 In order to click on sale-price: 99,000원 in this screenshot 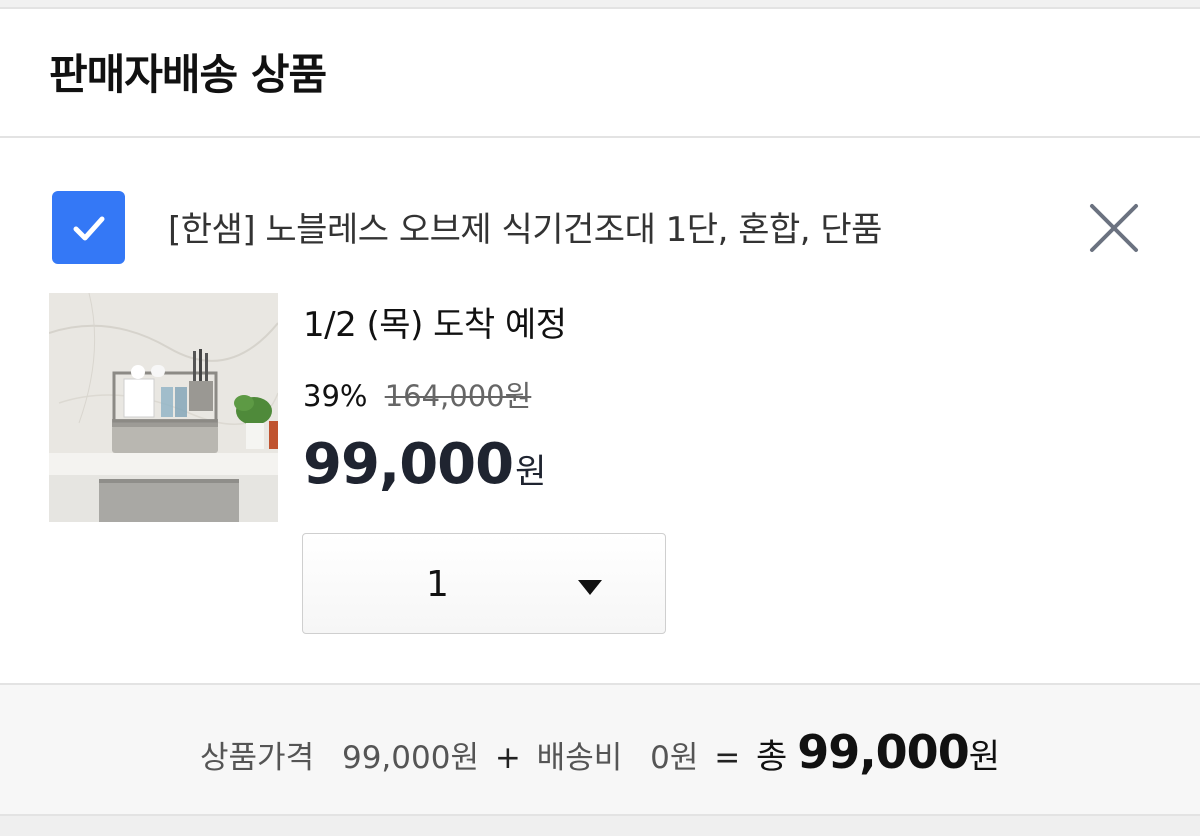, I will do `click(424, 464)`.